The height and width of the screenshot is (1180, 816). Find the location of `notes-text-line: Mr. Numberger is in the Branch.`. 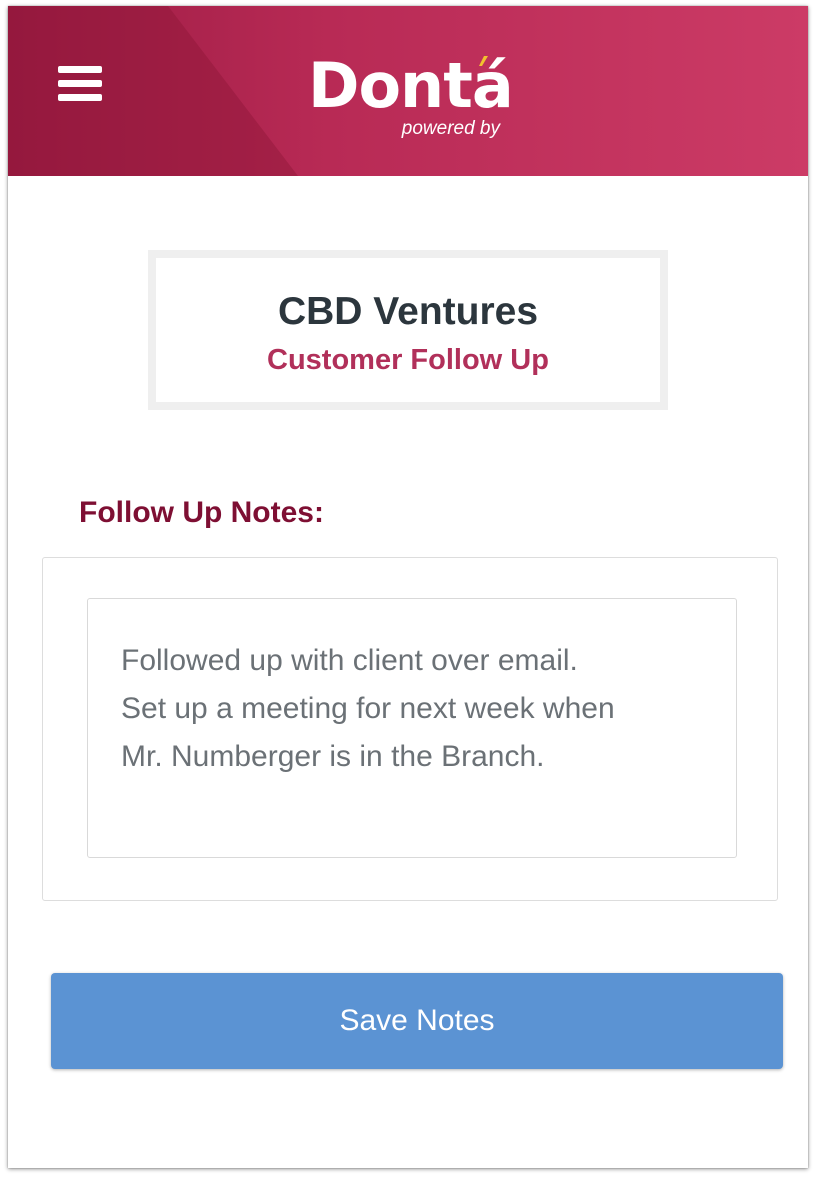

notes-text-line: Mr. Numberger is in the Branch. is located at coordinates (333, 756).